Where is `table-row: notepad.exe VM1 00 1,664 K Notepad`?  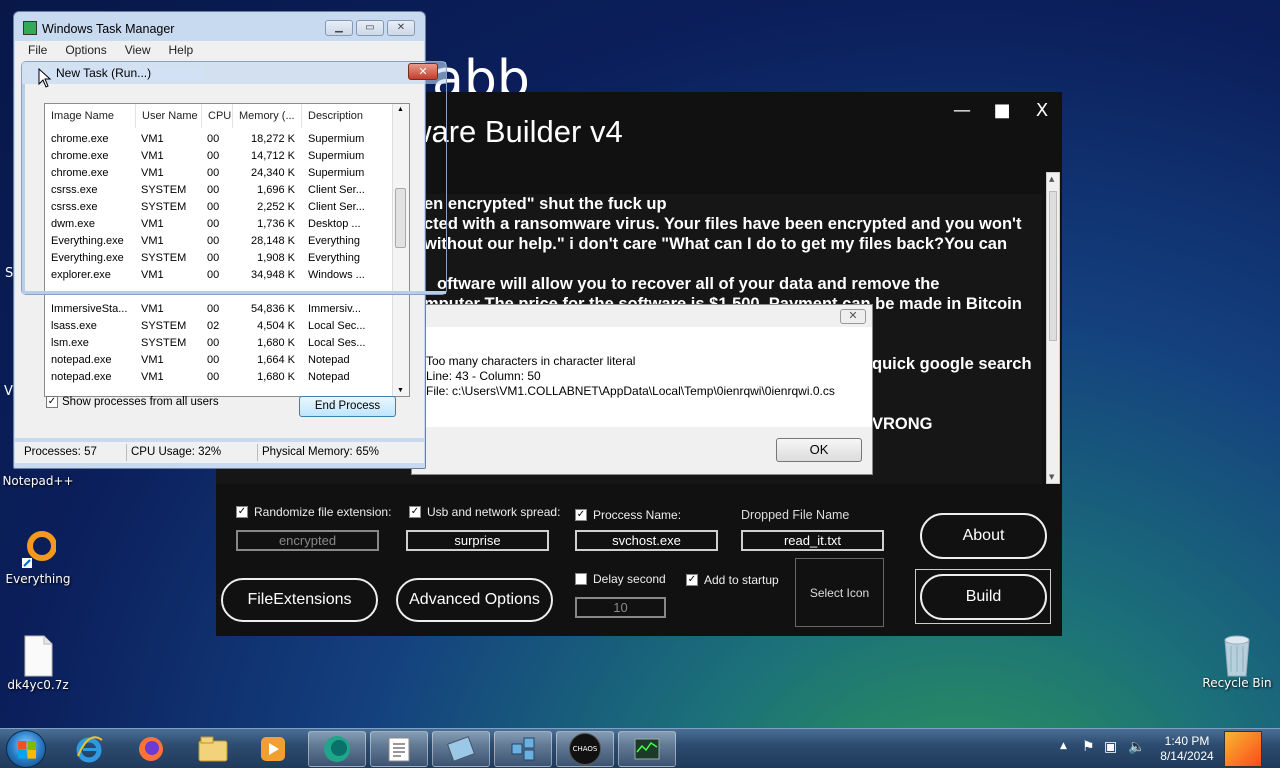
table-row: notepad.exe VM1 00 1,664 K Notepad is located at coordinates (219, 360).